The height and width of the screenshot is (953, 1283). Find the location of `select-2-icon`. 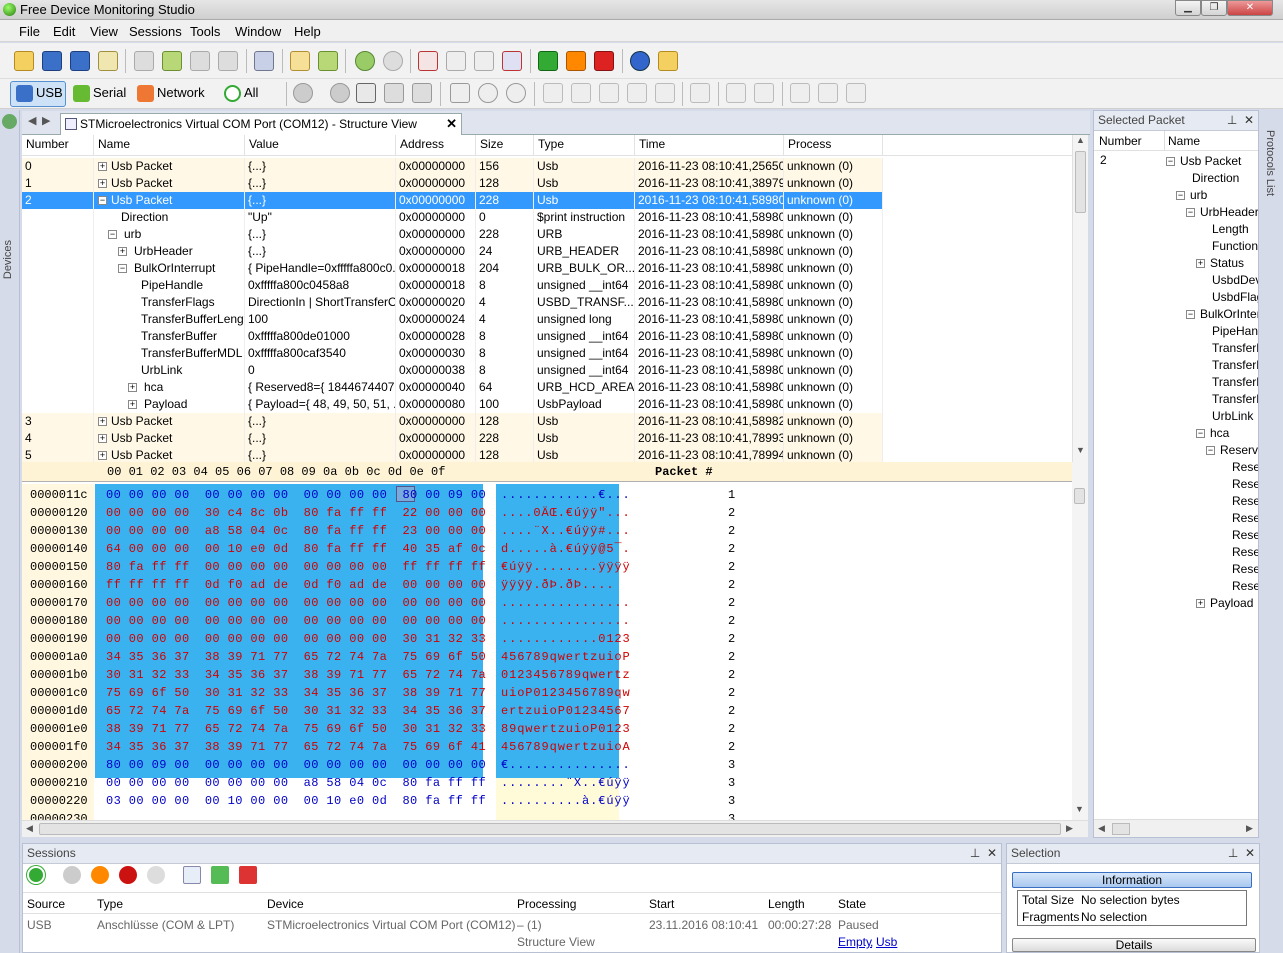

select-2-icon is located at coordinates (581, 93).